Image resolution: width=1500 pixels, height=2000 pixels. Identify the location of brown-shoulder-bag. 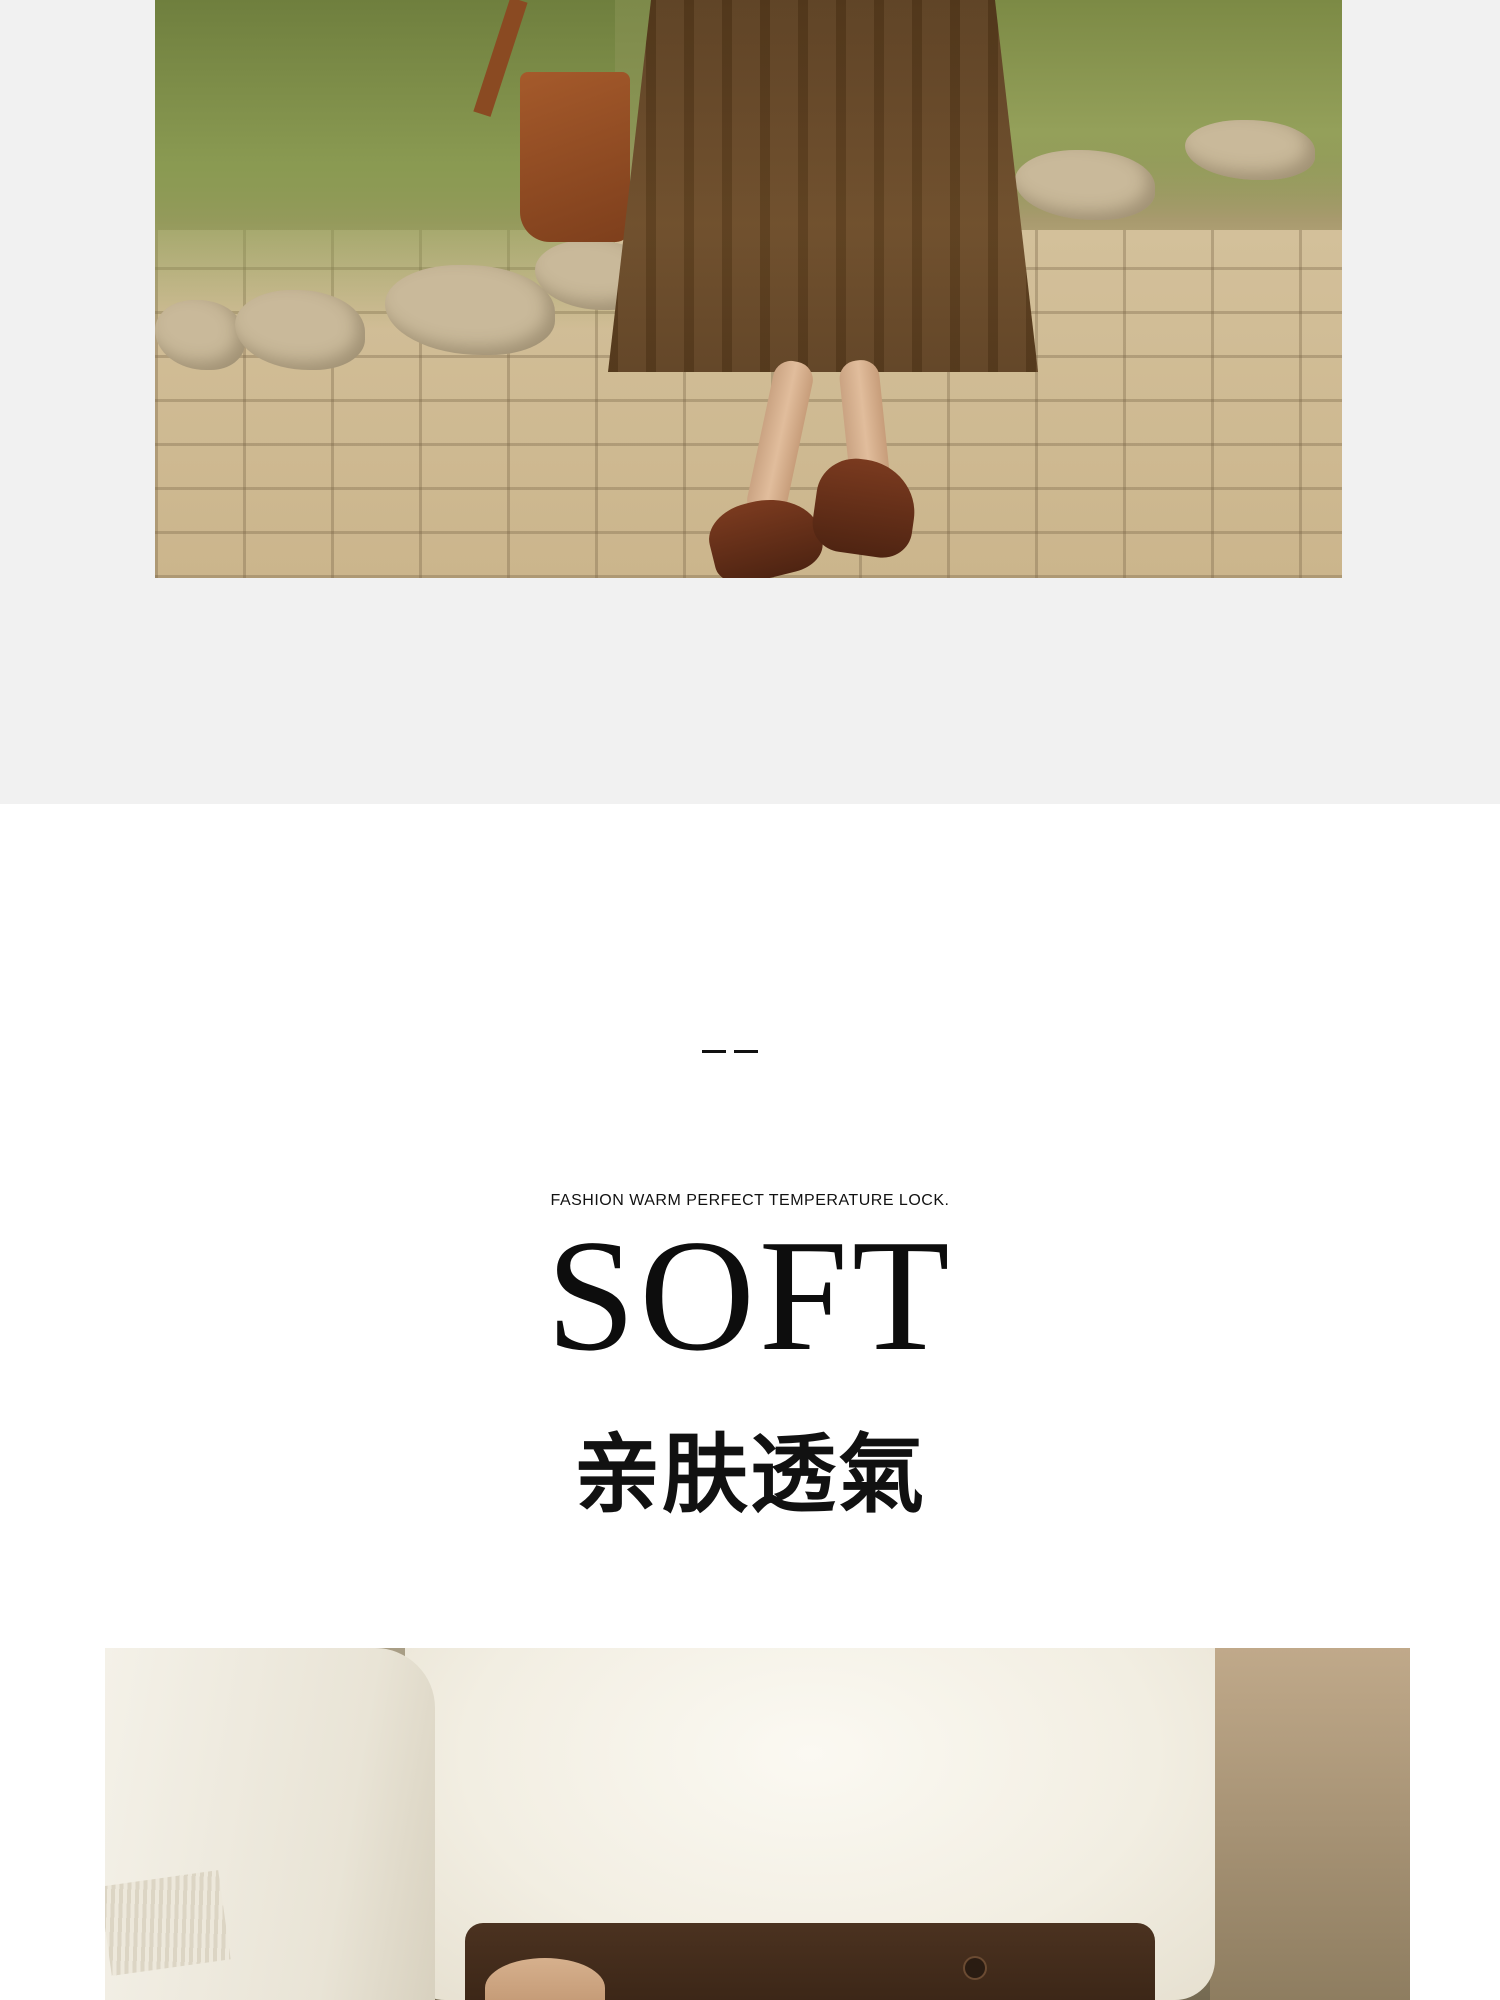
(575, 157).